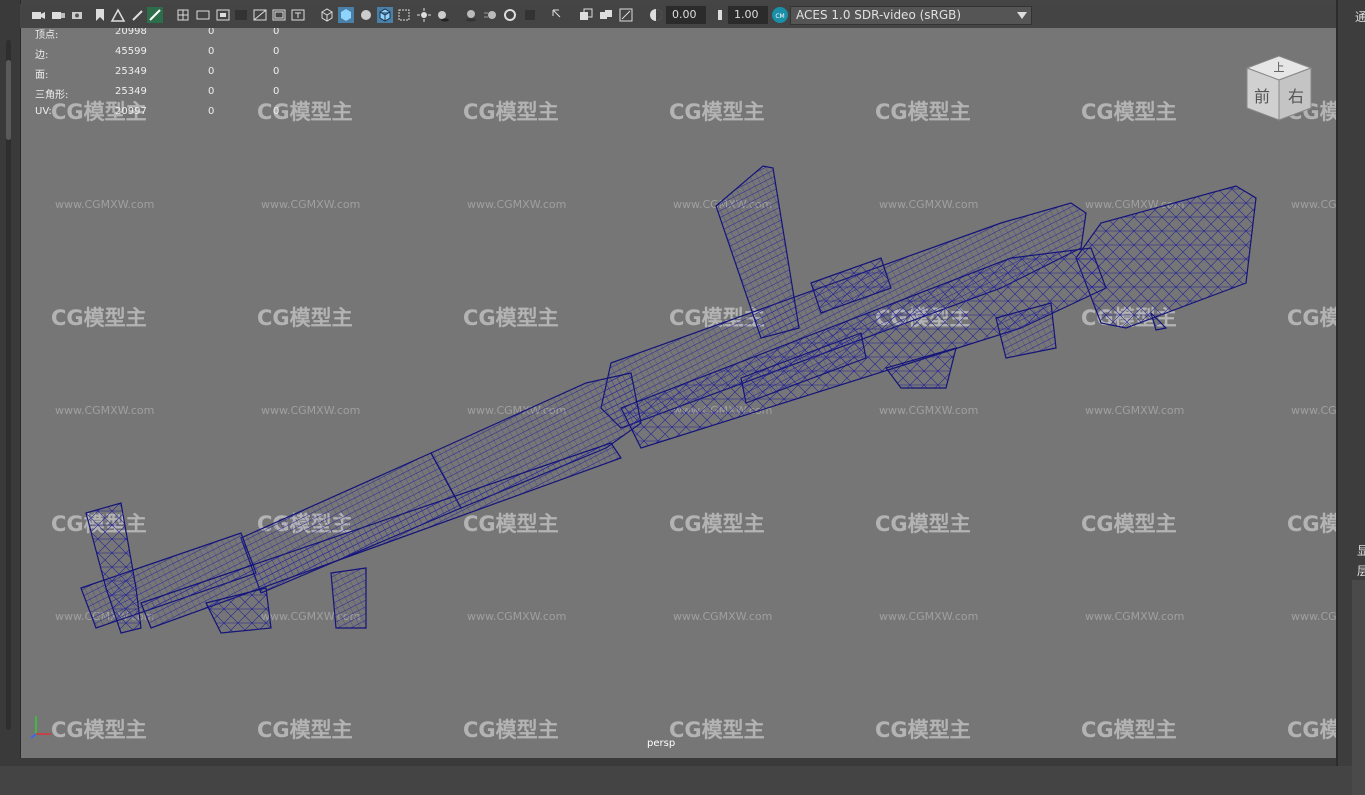 Image resolution: width=1365 pixels, height=795 pixels. Describe the element at coordinates (327, 15) in the screenshot. I see `wireframe-cube-icon` at that location.